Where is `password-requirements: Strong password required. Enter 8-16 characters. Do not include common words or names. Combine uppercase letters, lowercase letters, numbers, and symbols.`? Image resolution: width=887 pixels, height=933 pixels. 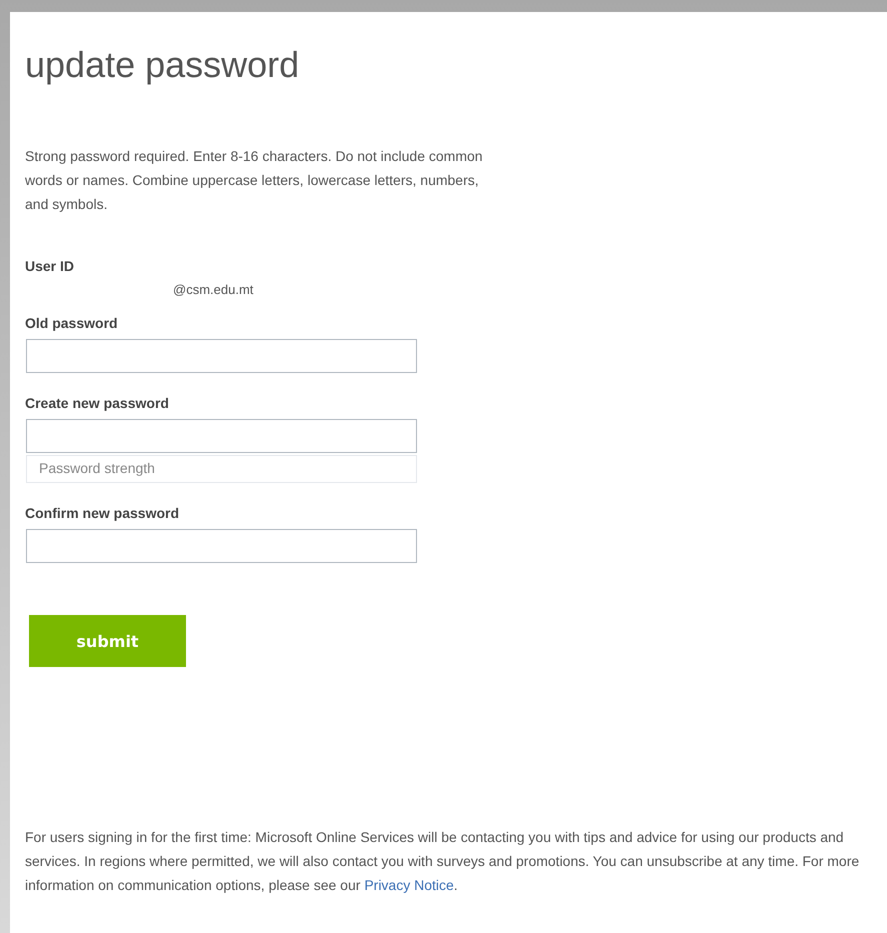
password-requirements: Strong password required. Enter 8-16 characters. Do not include common words or names. Combine uppercase letters, lowercase letters, numbers, and symbols. is located at coordinates (254, 180).